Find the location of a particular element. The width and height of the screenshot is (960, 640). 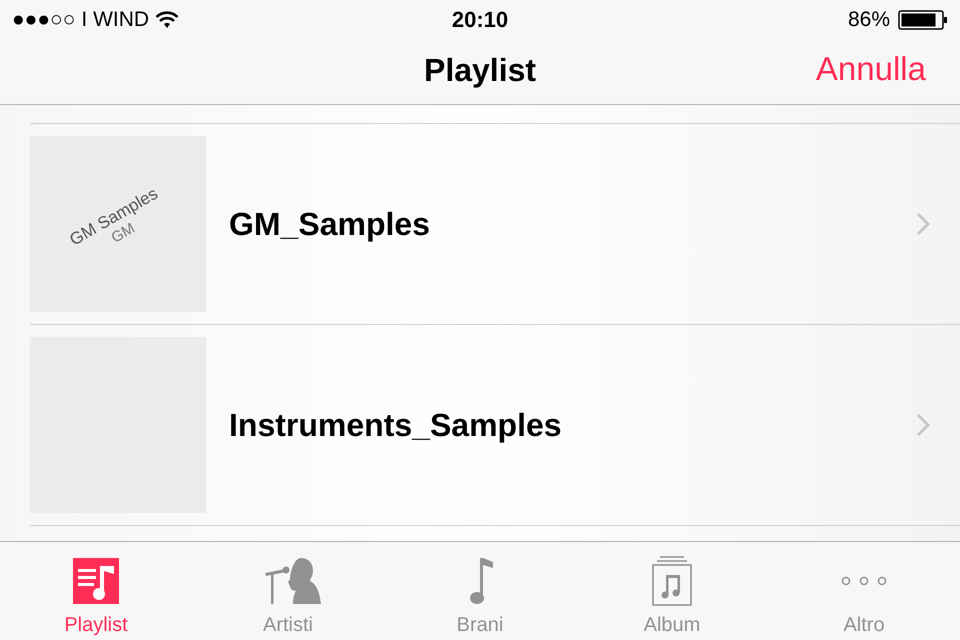

tab: Playlist is located at coordinates (96, 591).